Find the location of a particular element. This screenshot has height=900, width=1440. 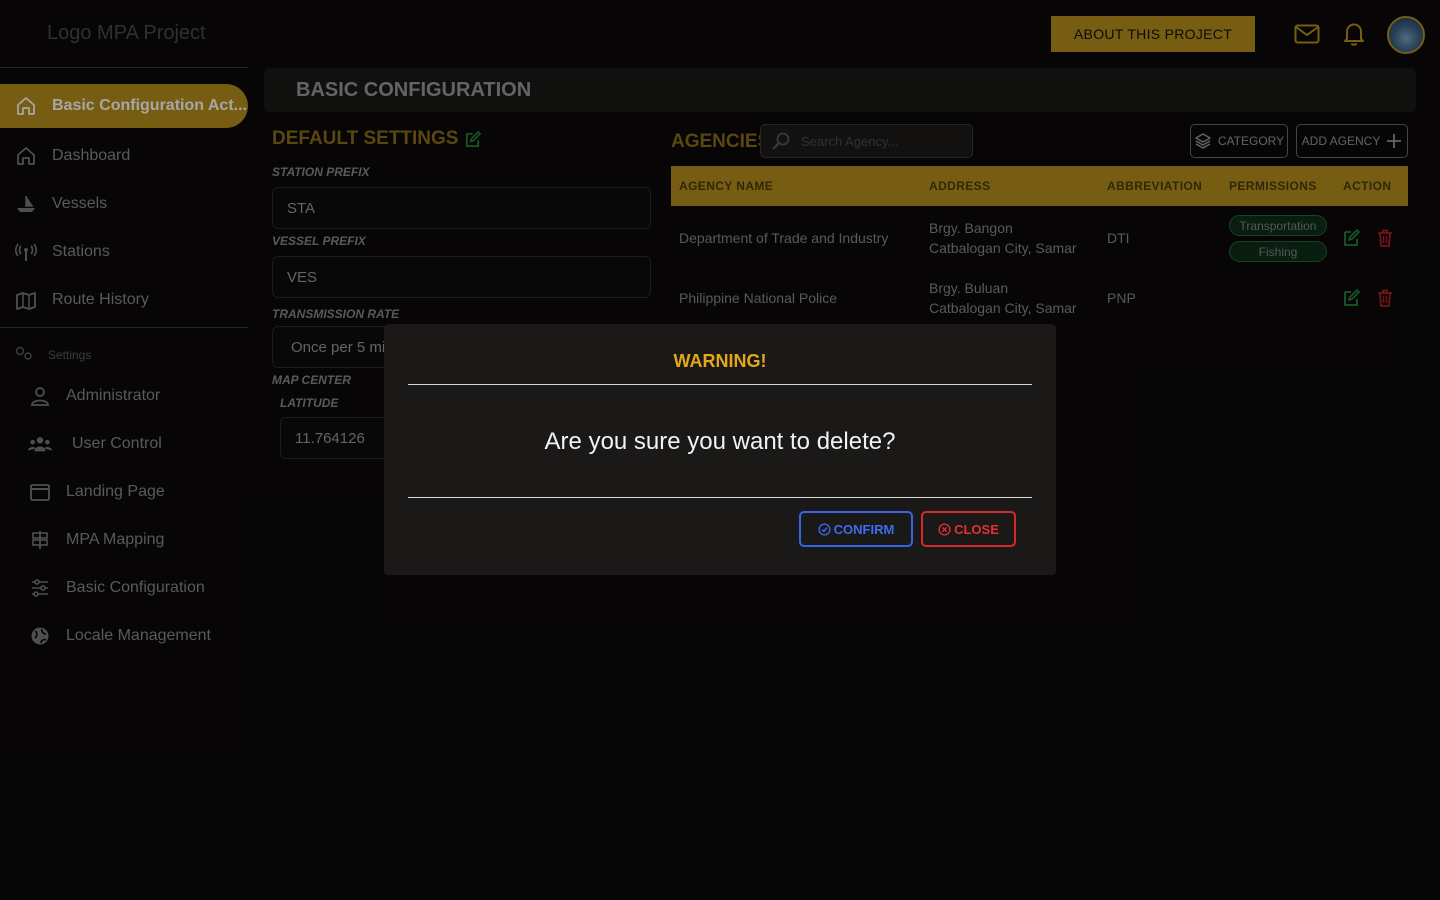

confirm-button: CONFIRM is located at coordinates (856, 529).